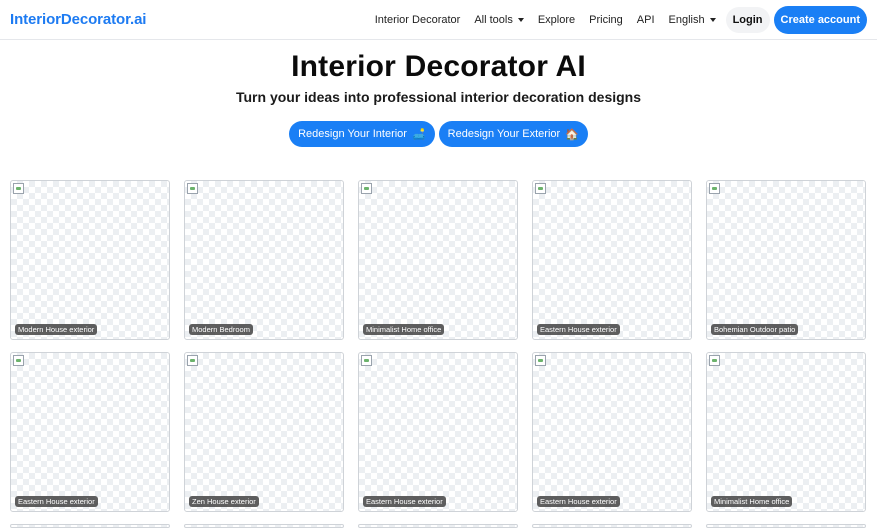  I want to click on nav-link-label: API, so click(645, 20).